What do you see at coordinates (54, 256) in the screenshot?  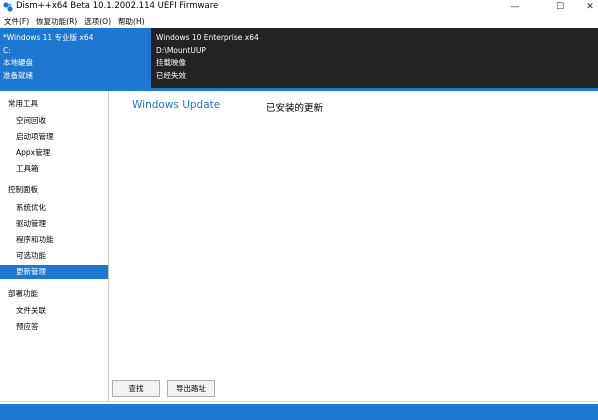 I see `sidebar-item-optional-features: 可选功能` at bounding box center [54, 256].